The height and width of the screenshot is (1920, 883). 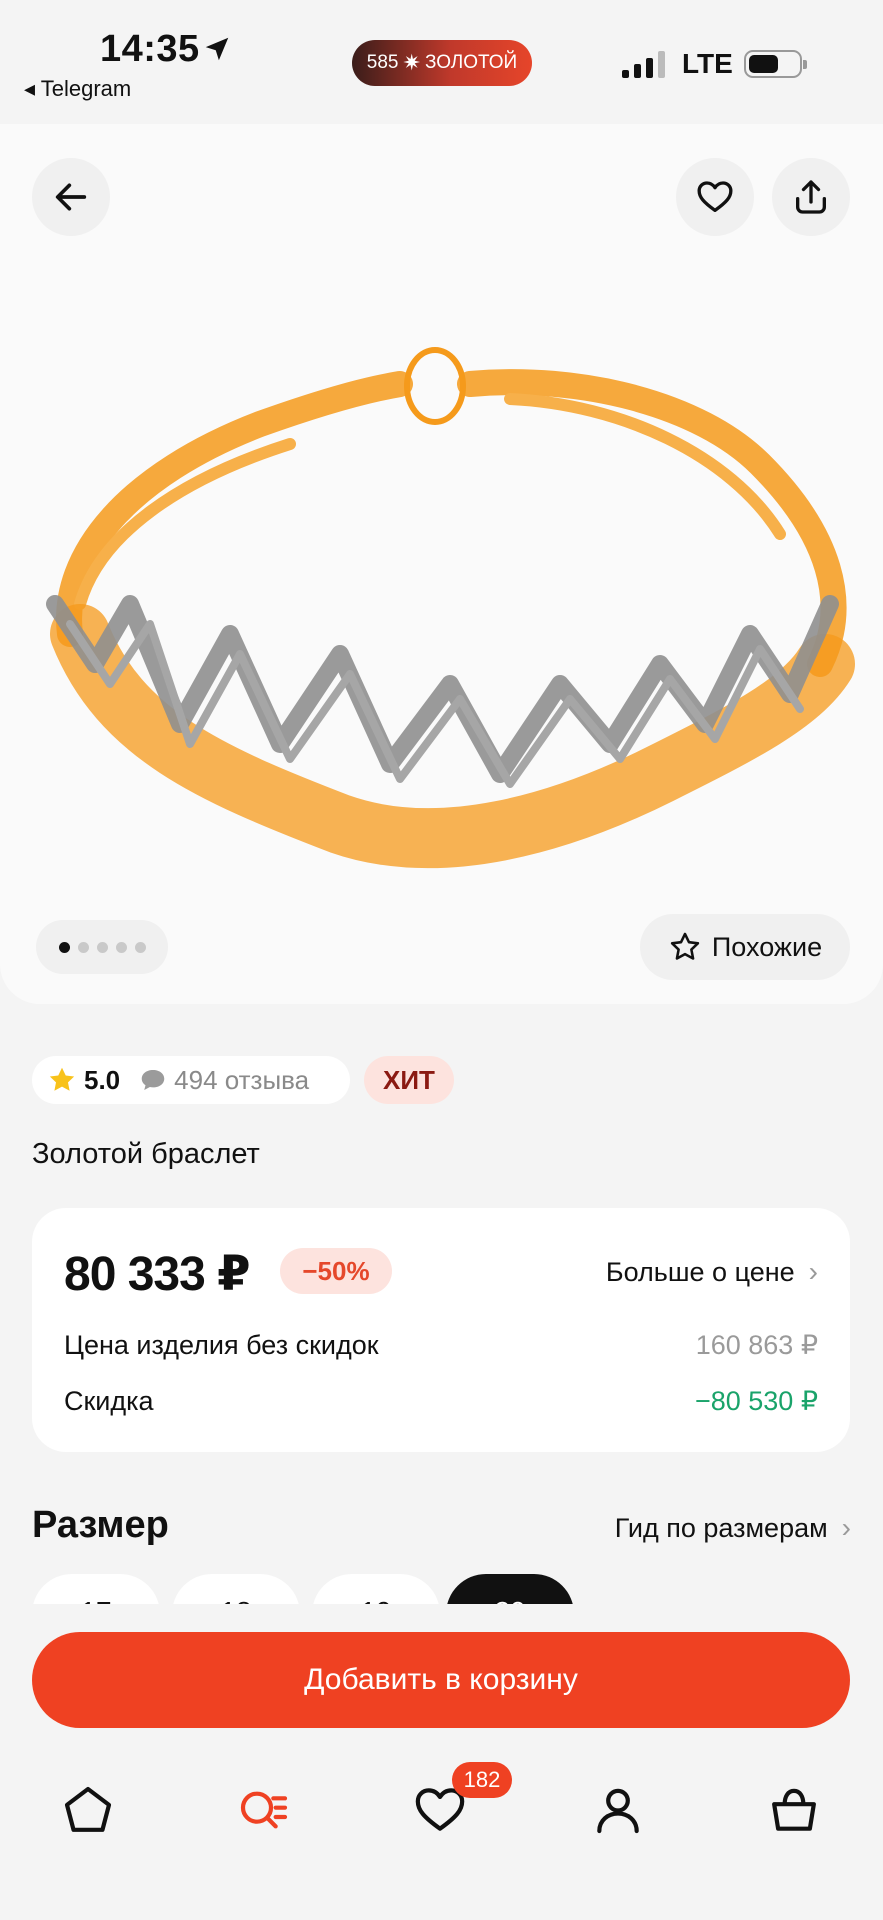 What do you see at coordinates (775, 64) in the screenshot?
I see `battery-icon` at bounding box center [775, 64].